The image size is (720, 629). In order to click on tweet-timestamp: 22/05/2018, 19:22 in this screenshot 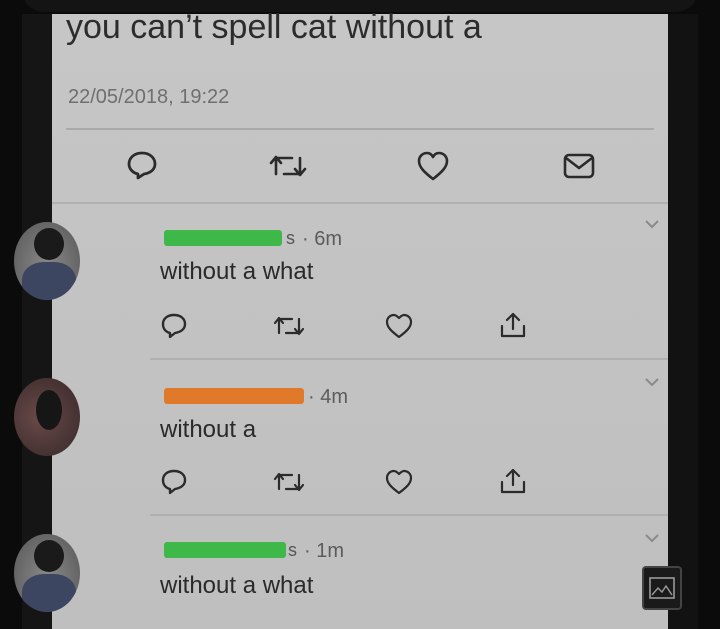, I will do `click(149, 97)`.